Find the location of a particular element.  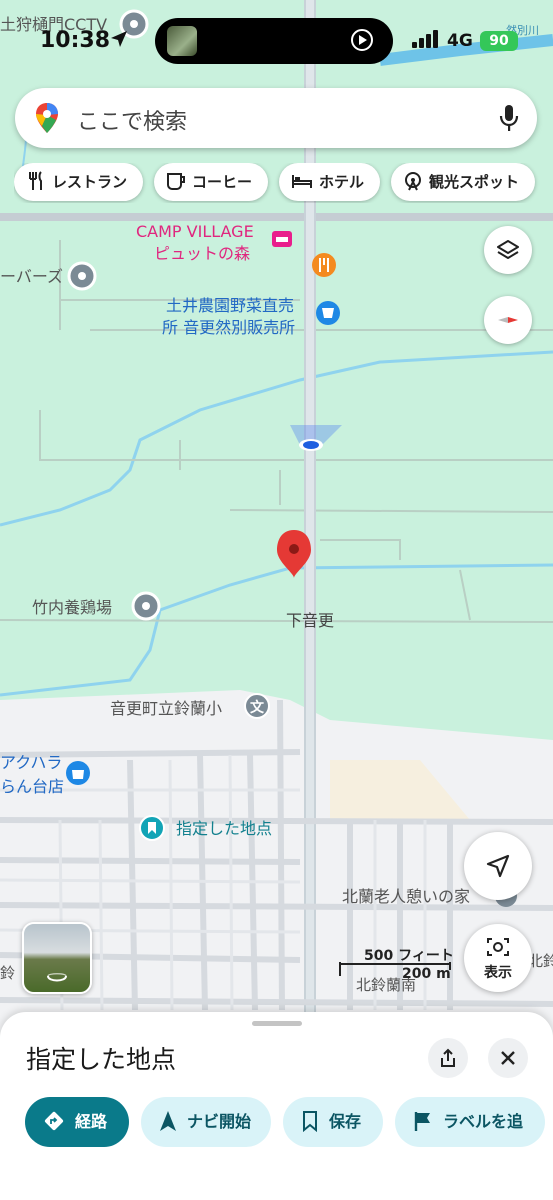

school-poi-icon: 文 is located at coordinates (257, 706).